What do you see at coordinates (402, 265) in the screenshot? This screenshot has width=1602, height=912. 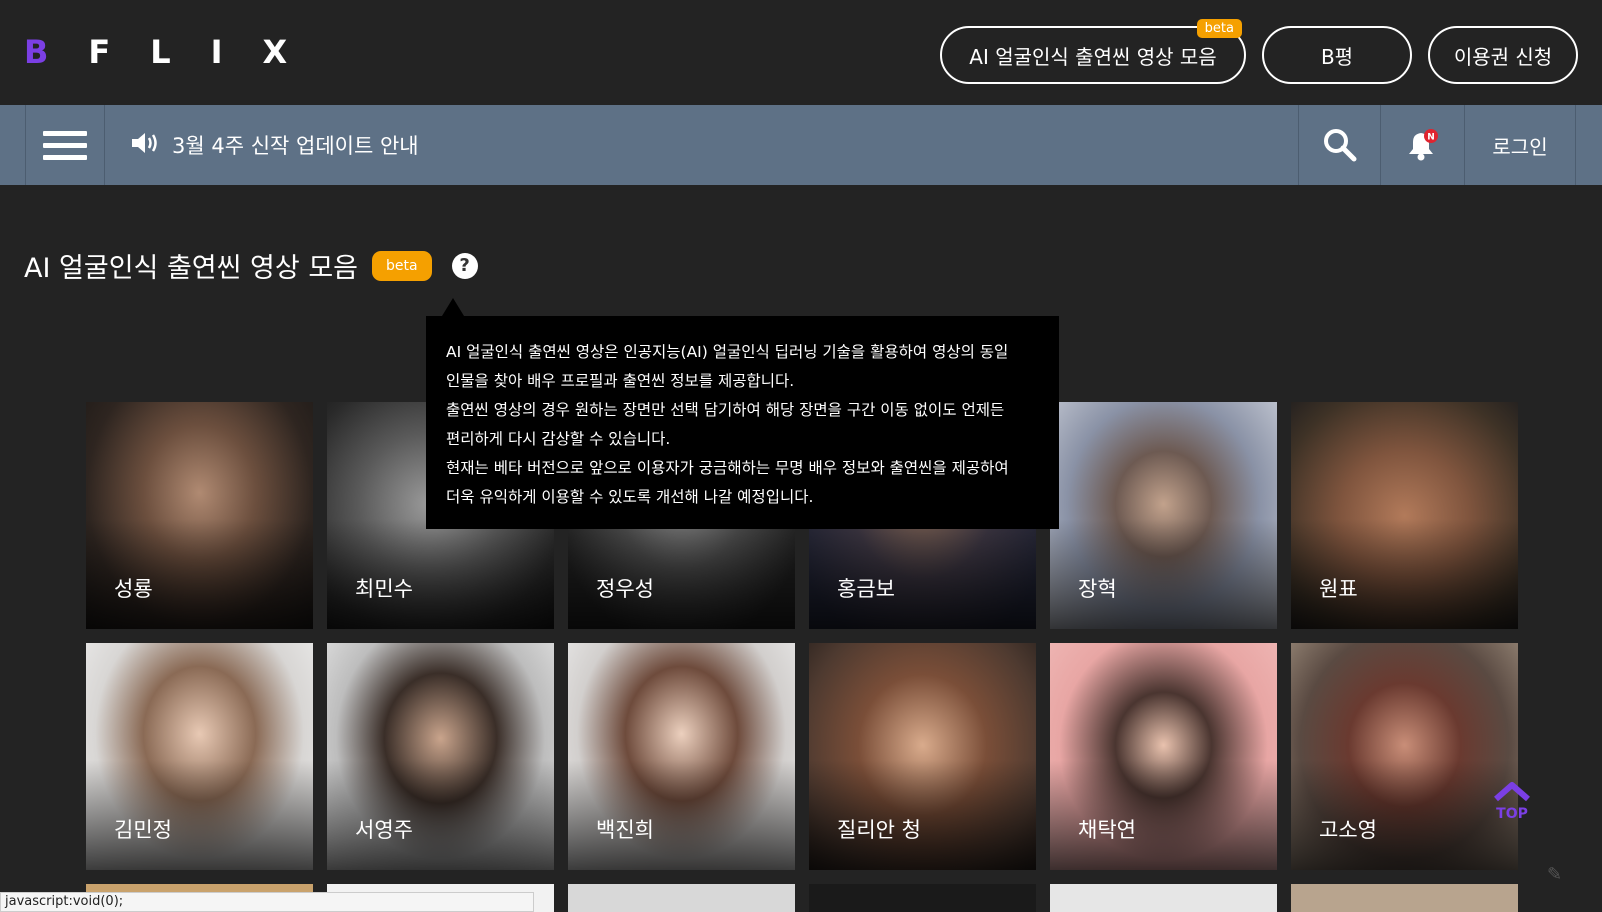 I see `title-beta-badge: beta` at bounding box center [402, 265].